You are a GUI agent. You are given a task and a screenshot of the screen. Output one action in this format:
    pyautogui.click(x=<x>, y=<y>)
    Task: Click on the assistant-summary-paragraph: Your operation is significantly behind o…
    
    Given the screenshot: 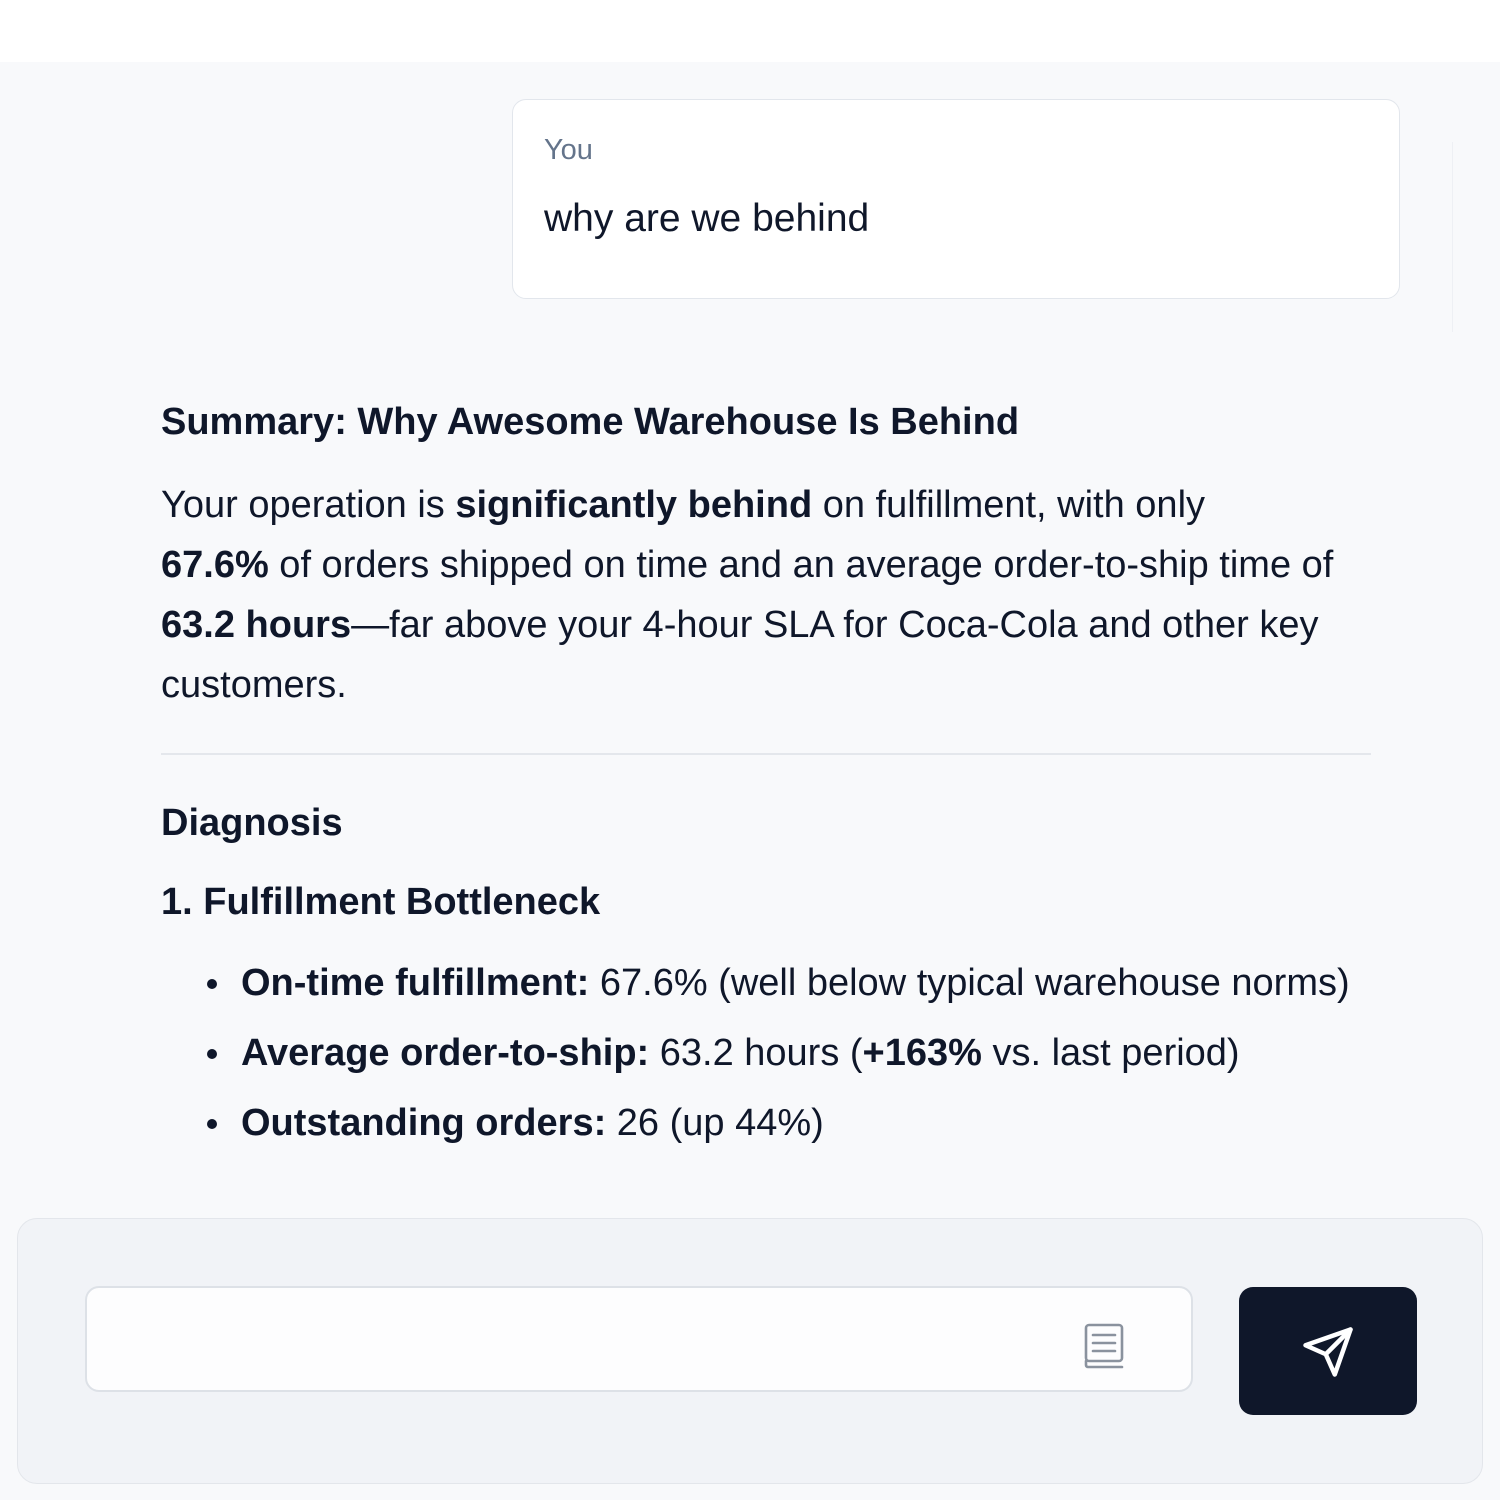 What is the action you would take?
    pyautogui.click(x=766, y=595)
    